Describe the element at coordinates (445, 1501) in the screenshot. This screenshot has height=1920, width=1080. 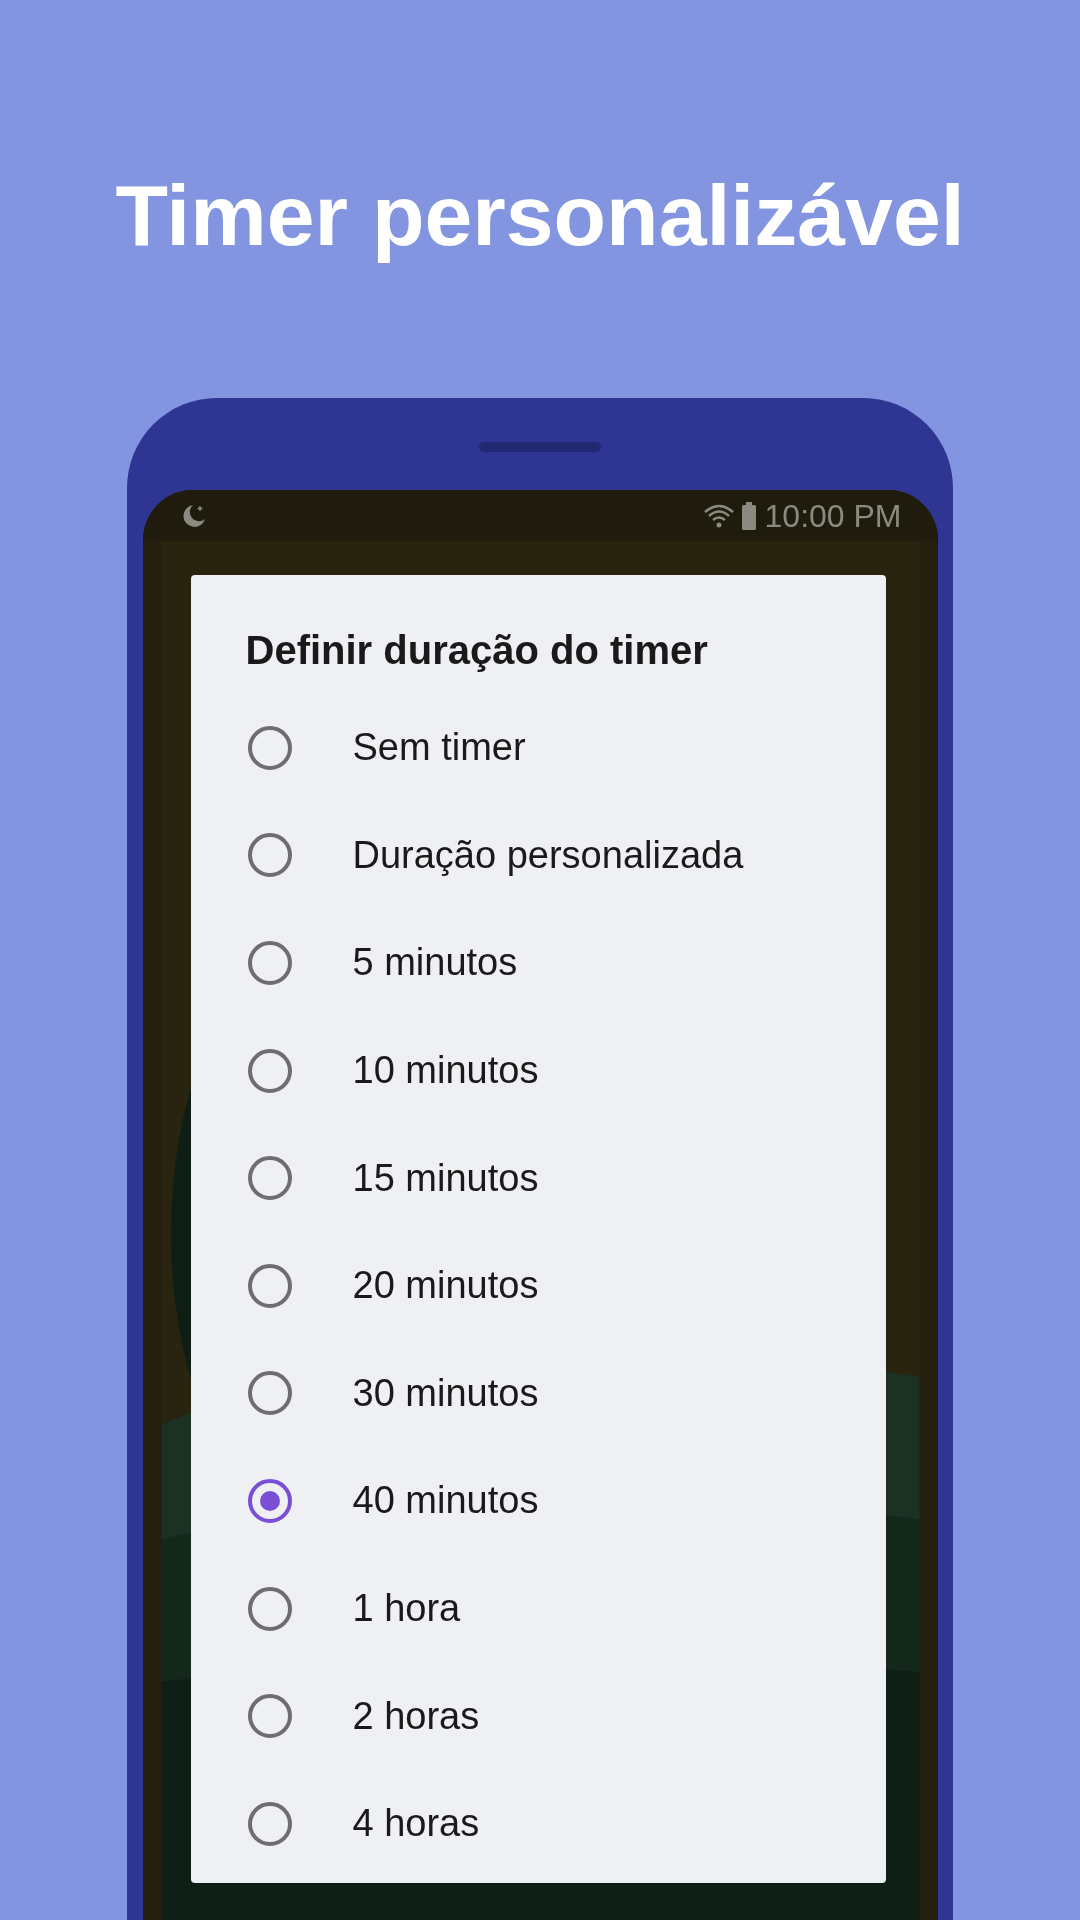
I see `option-label: 40 minutos` at that location.